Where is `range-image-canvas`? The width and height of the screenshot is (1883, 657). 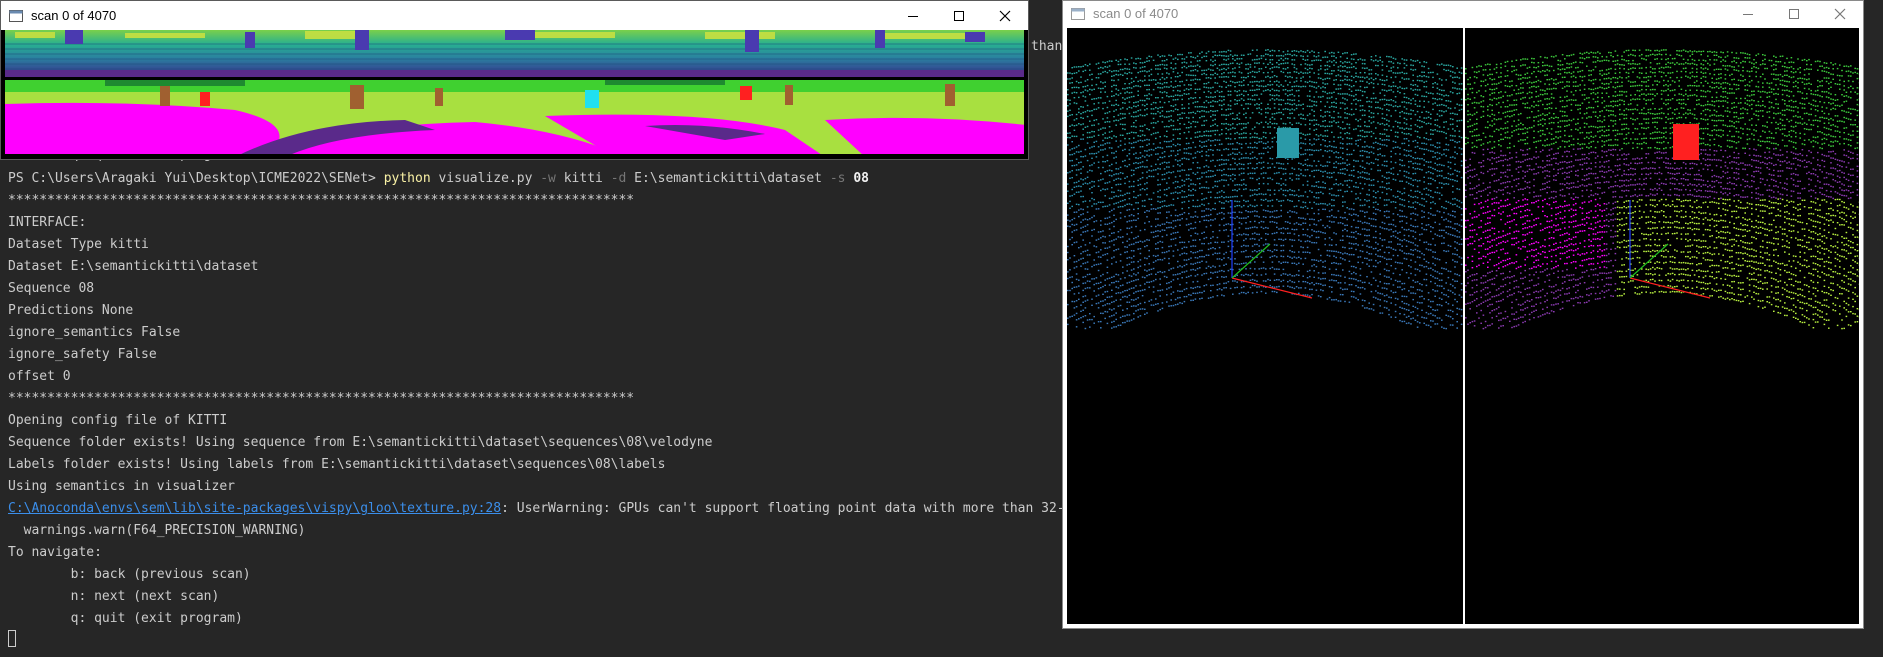 range-image-canvas is located at coordinates (514, 92).